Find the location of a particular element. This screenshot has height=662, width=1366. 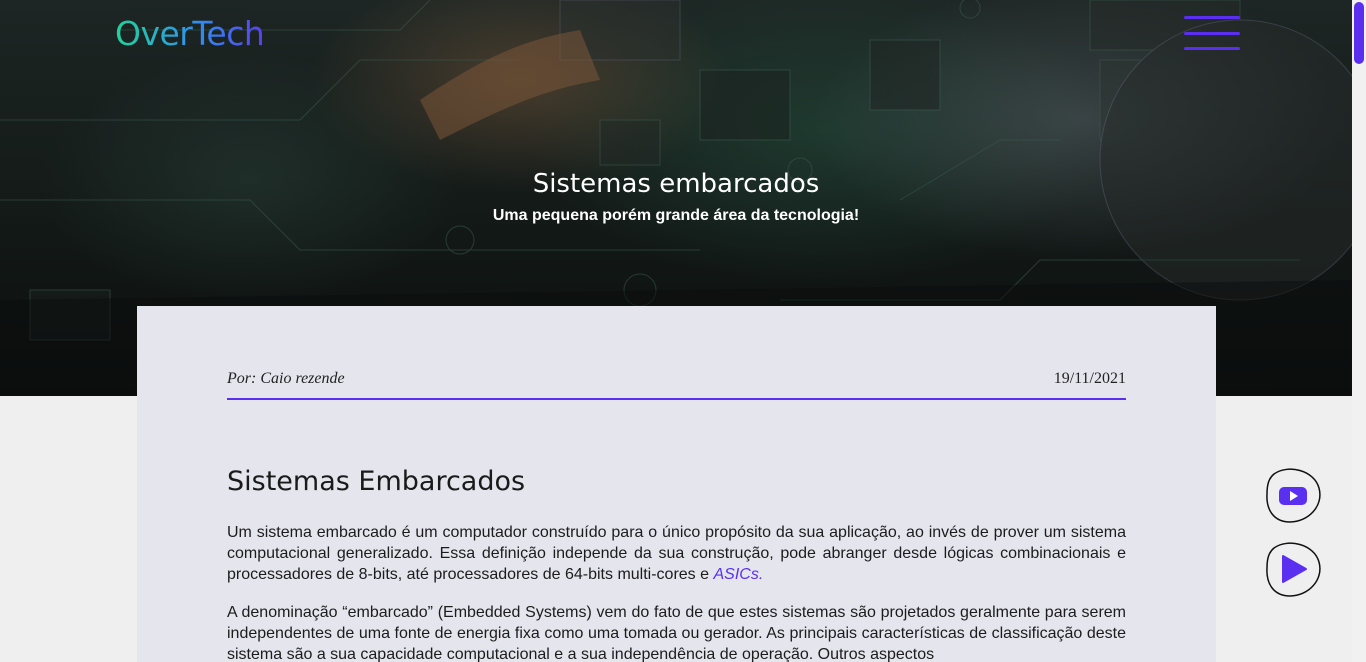

hero-title: Sistemas embarcados is located at coordinates (676, 184).